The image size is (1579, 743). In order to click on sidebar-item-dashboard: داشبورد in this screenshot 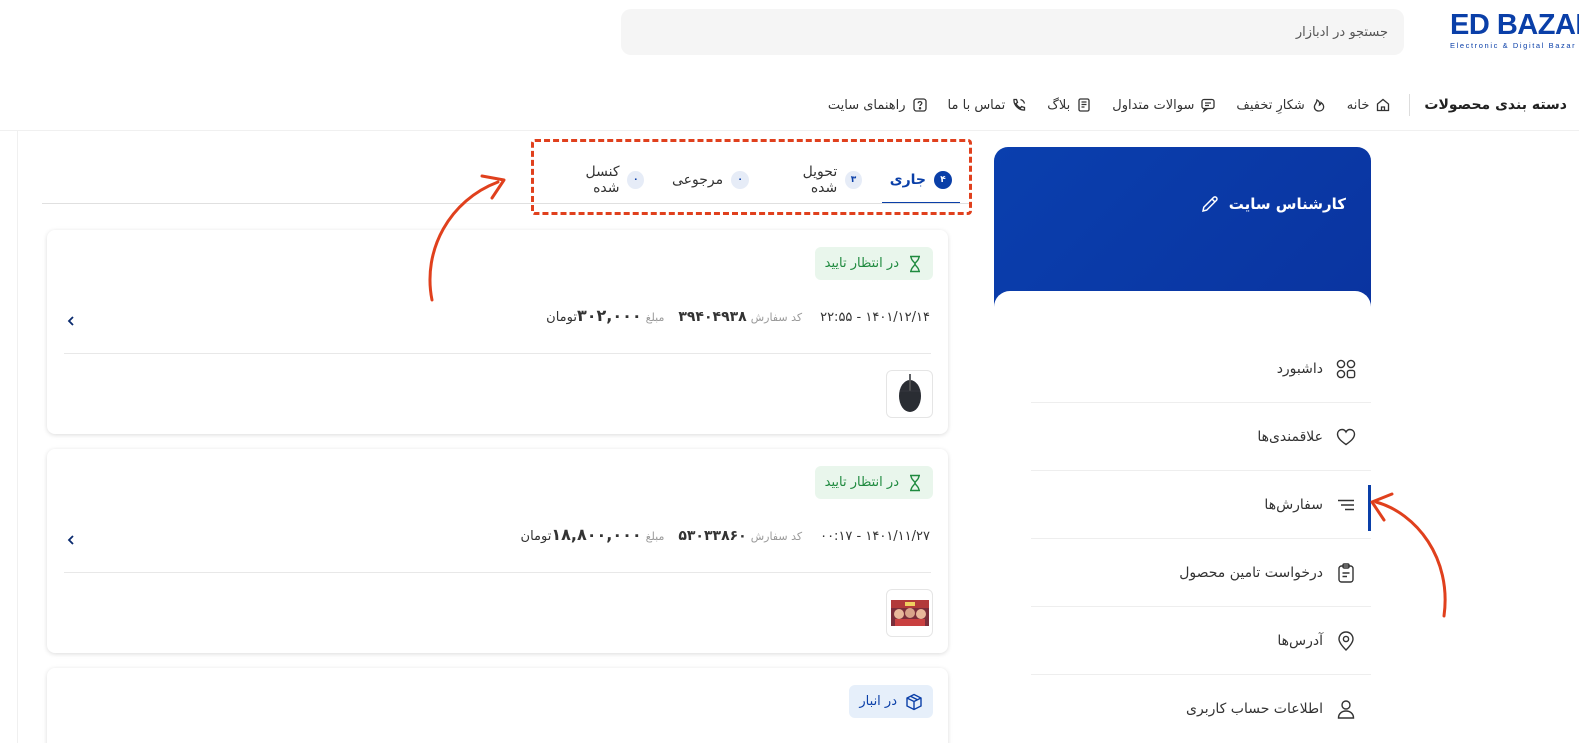, I will do `click(1201, 369)`.